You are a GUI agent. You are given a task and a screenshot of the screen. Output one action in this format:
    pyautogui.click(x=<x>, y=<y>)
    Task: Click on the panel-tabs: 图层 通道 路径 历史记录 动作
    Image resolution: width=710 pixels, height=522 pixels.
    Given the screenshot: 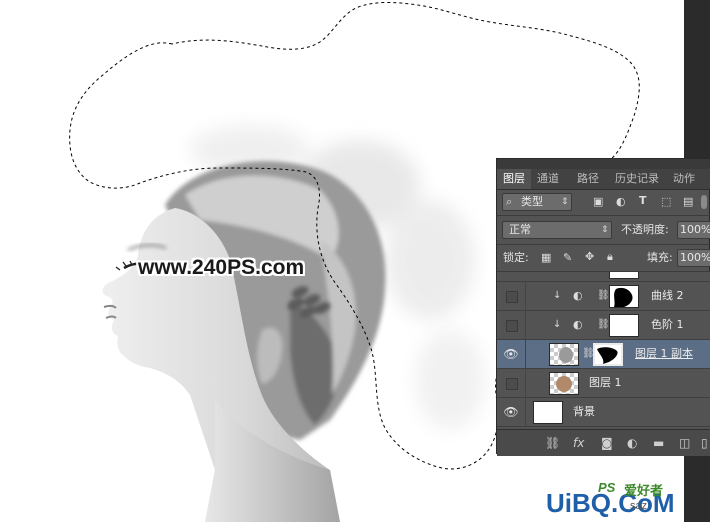 What is the action you would take?
    pyautogui.click(x=603, y=179)
    